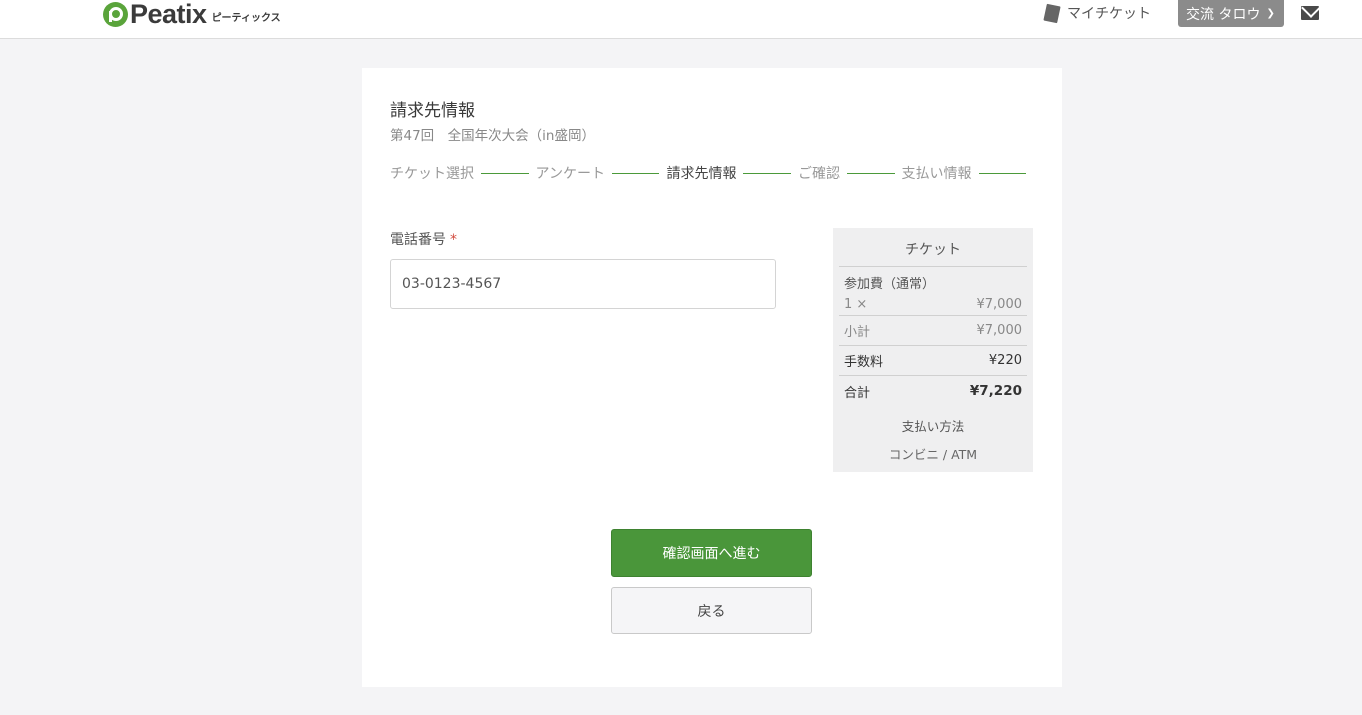  Describe the element at coordinates (857, 393) in the screenshot. I see `total-label: 合計` at that location.